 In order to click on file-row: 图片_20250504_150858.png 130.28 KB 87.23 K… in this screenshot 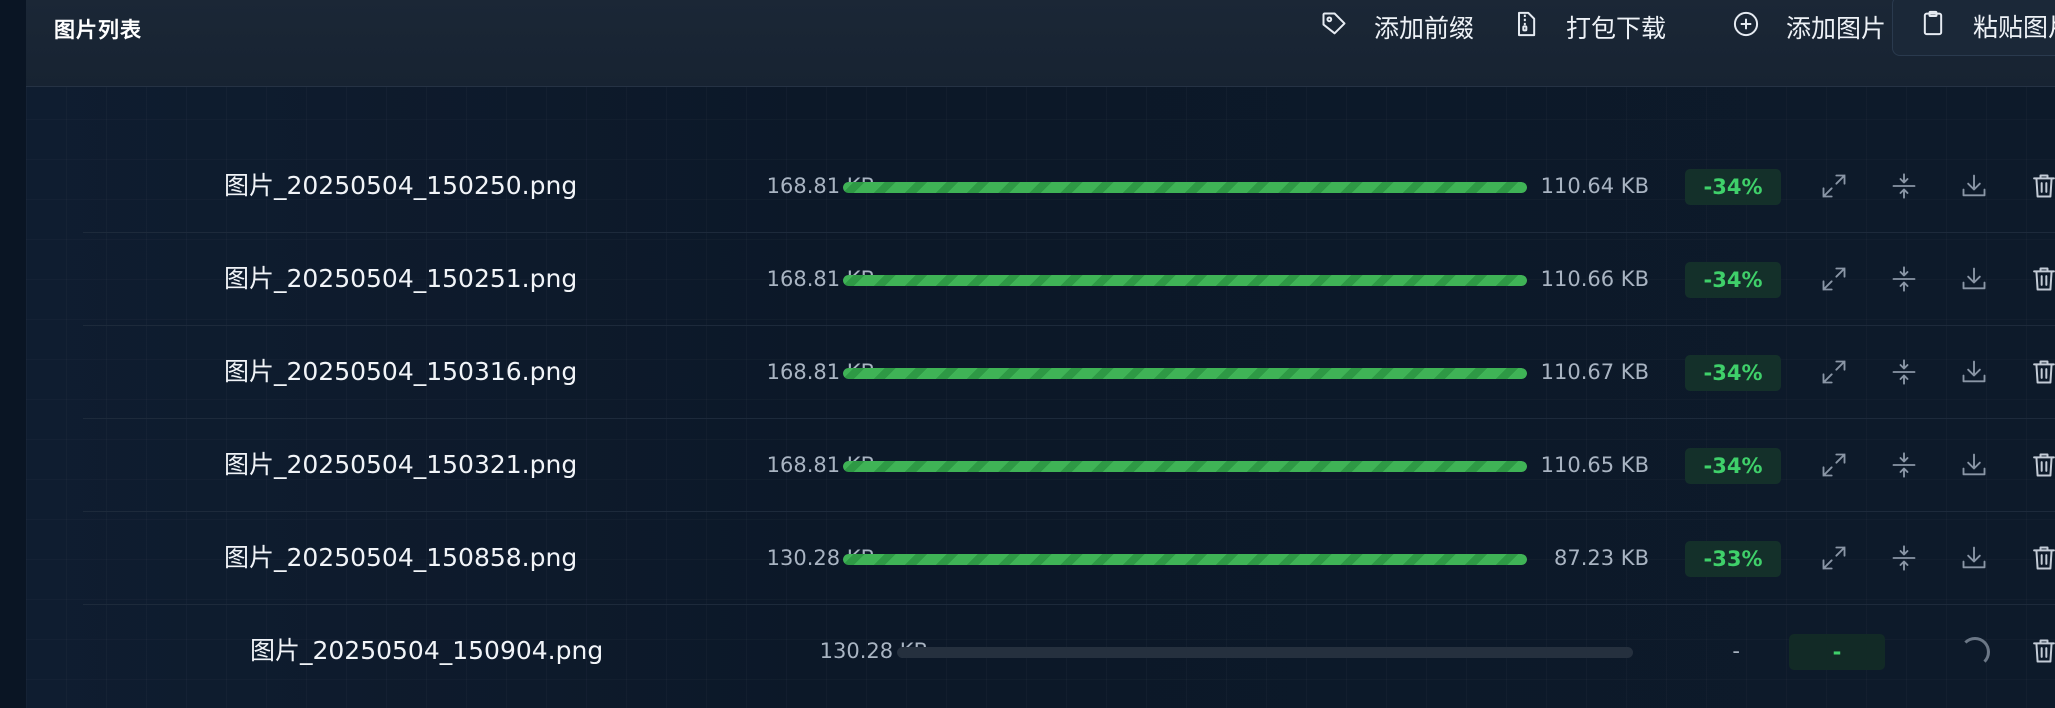, I will do `click(1069, 558)`.